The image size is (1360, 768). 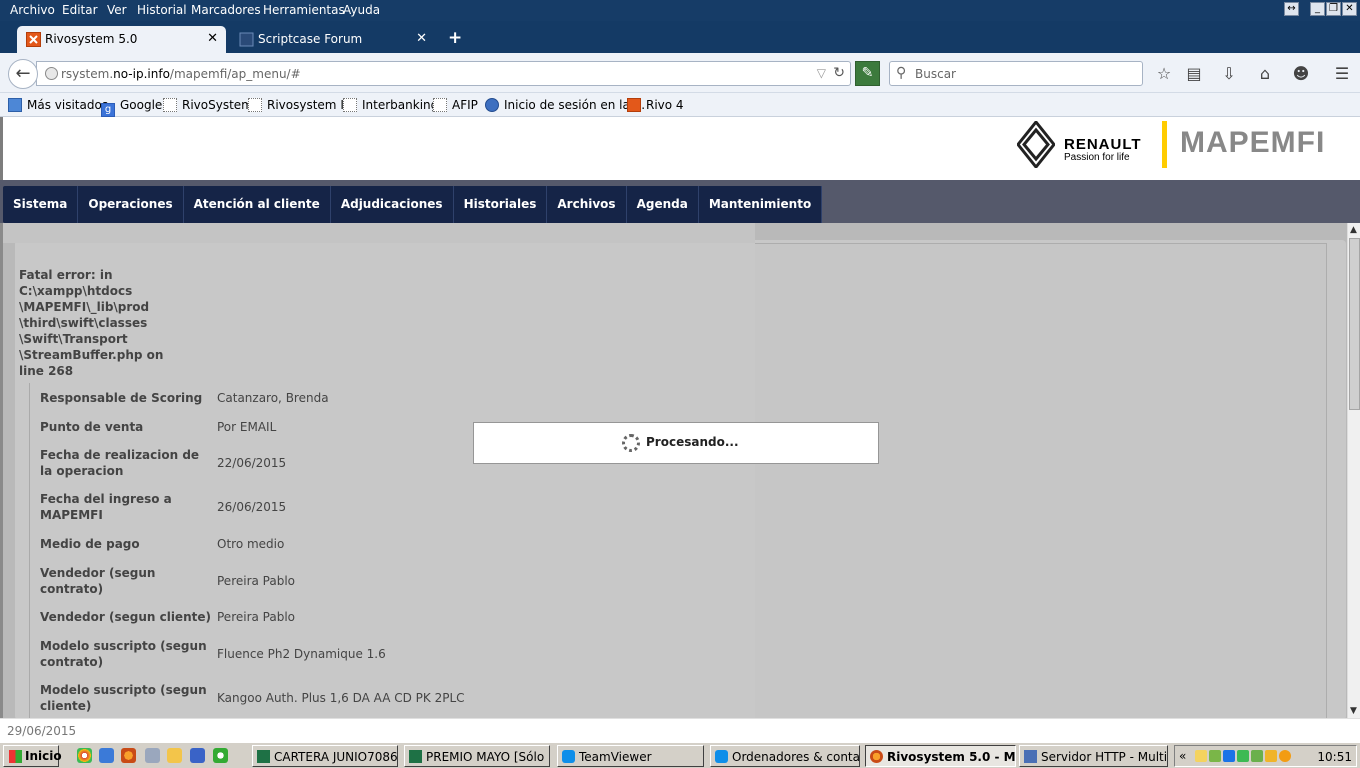 I want to click on field-label: Modelo suscripto (segun contrato), so click(x=123, y=654).